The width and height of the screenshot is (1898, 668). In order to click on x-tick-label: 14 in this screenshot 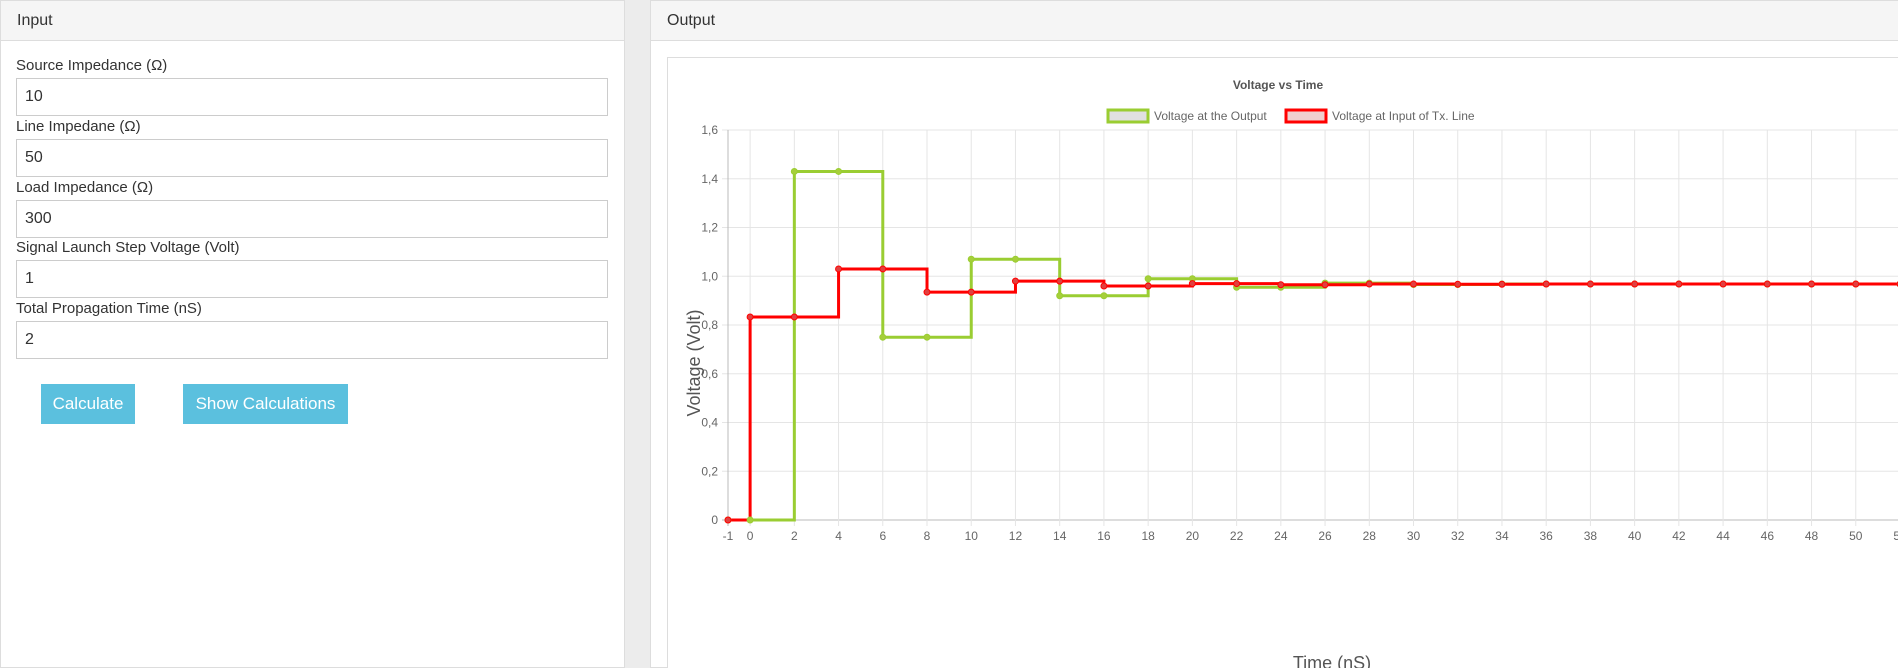, I will do `click(1060, 536)`.